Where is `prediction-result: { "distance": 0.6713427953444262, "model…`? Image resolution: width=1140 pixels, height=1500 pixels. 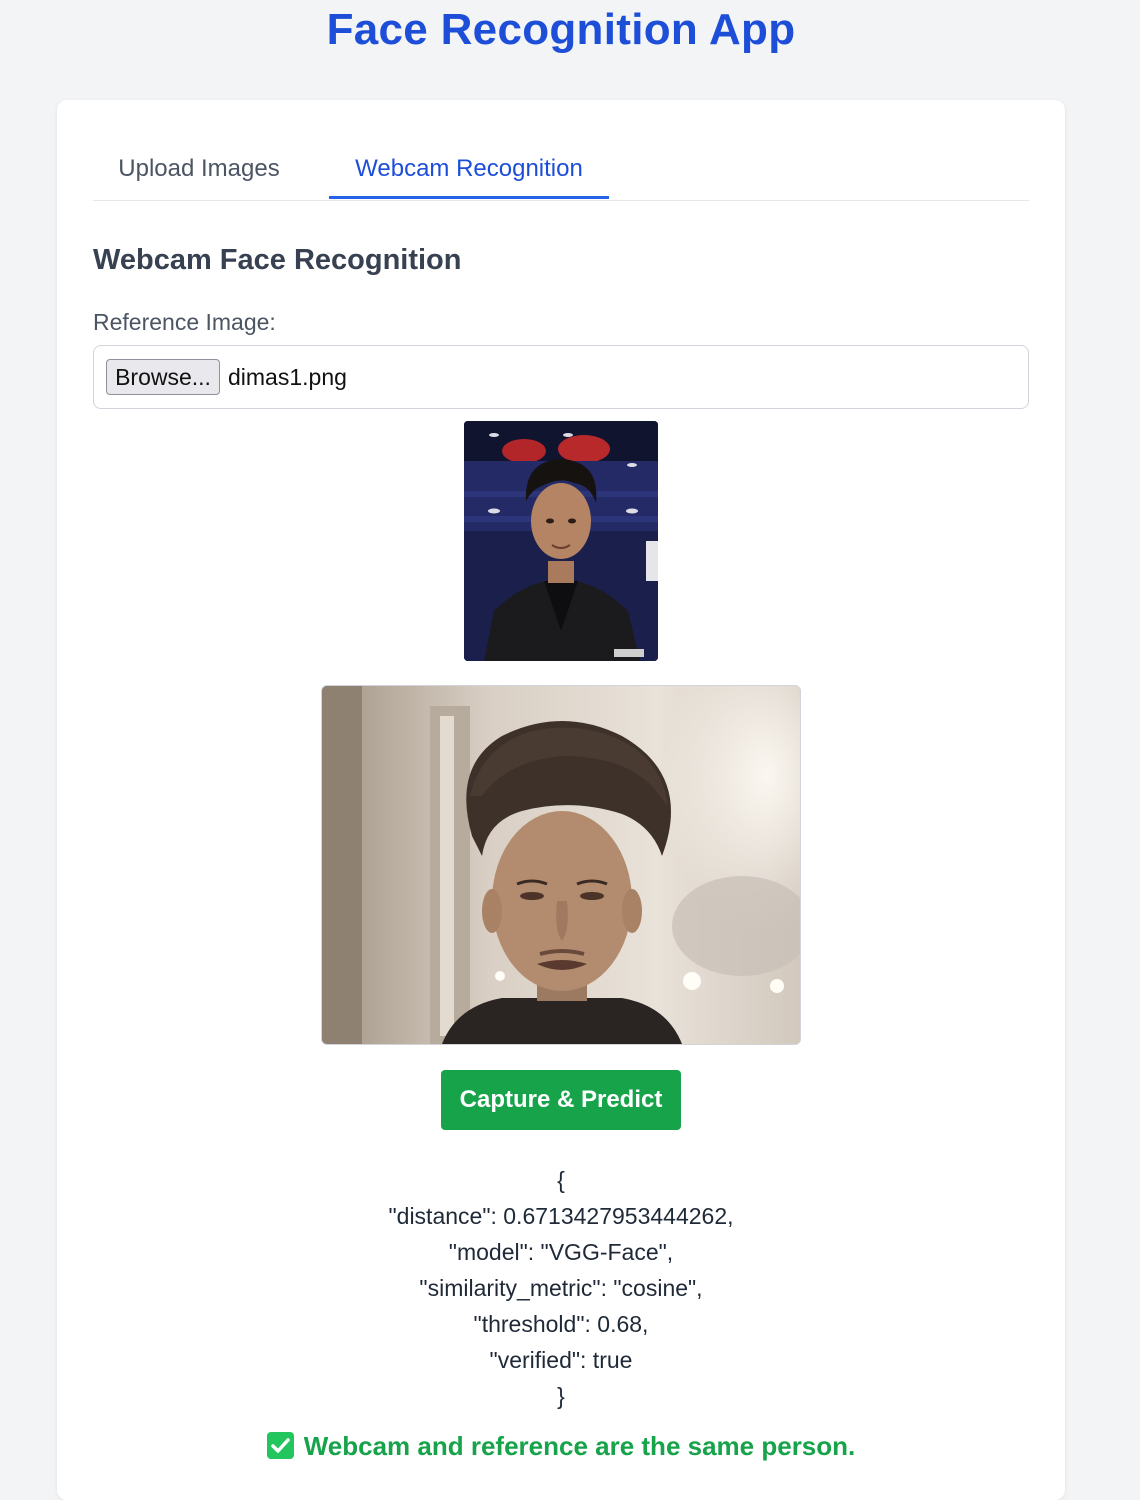 prediction-result: { "distance": 0.6713427953444262, "model… is located at coordinates (561, 1288).